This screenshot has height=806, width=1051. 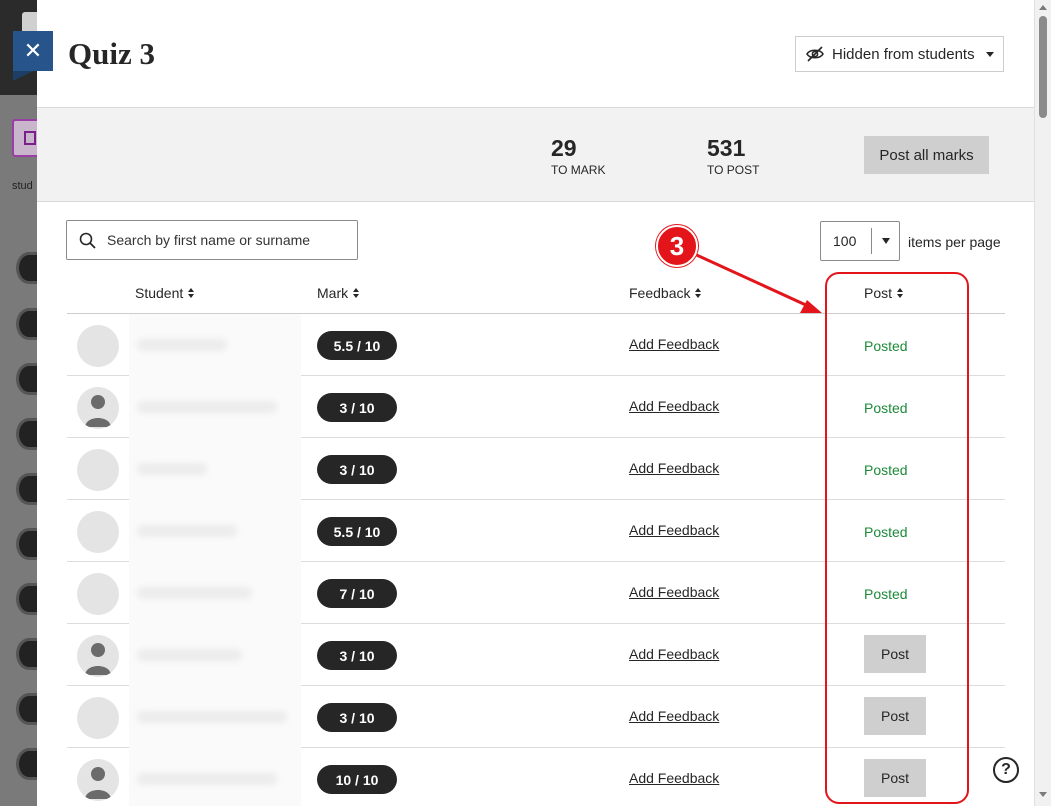 What do you see at coordinates (845, 241) in the screenshot?
I see `items-per-page-value: 100` at bounding box center [845, 241].